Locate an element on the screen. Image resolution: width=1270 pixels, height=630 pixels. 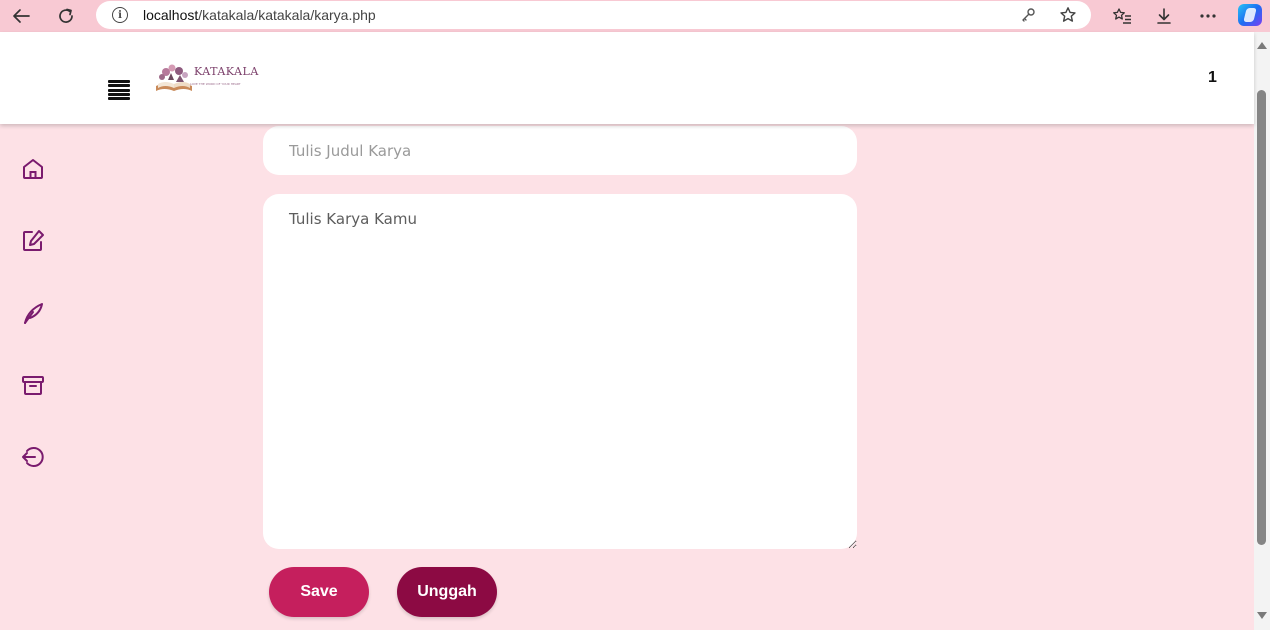
url-host: localhost is located at coordinates (171, 15).